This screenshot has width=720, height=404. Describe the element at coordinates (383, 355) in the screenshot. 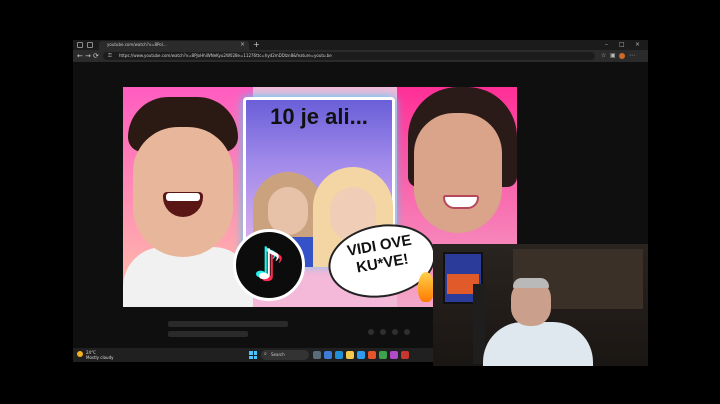

I see `chrome-icon` at that location.